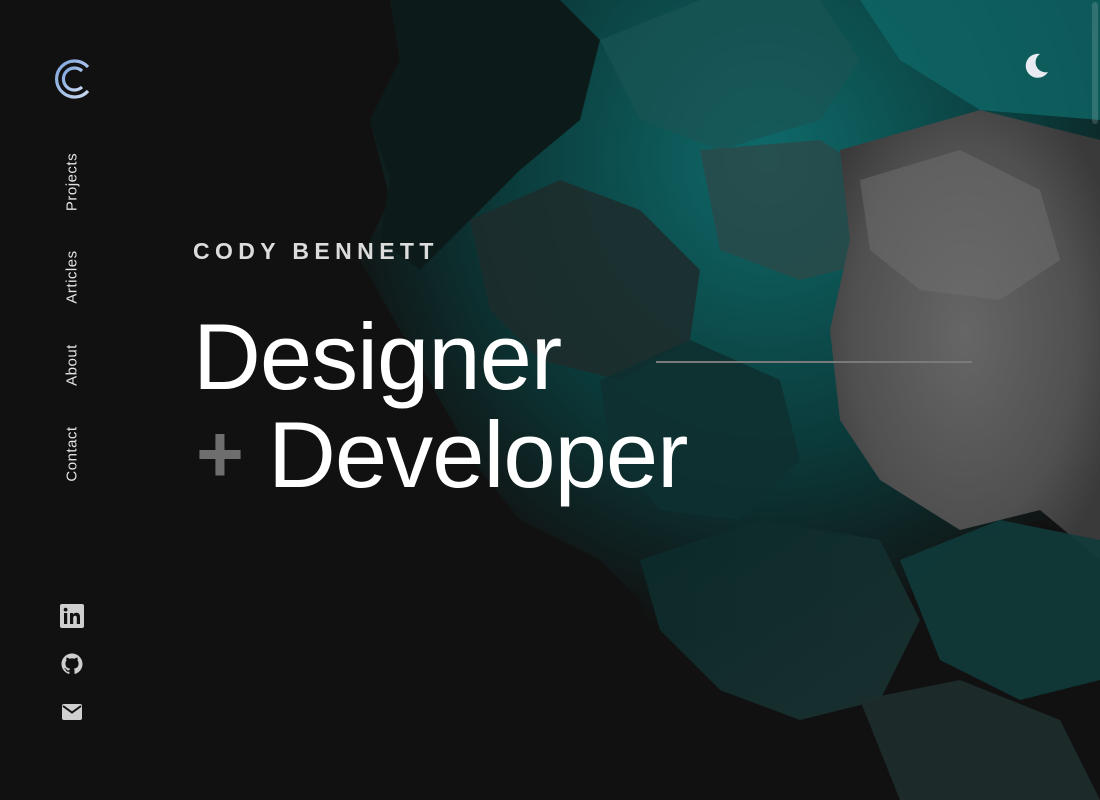 The image size is (1100, 800). Describe the element at coordinates (72, 182) in the screenshot. I see `nav-item-projects: Projects` at that location.